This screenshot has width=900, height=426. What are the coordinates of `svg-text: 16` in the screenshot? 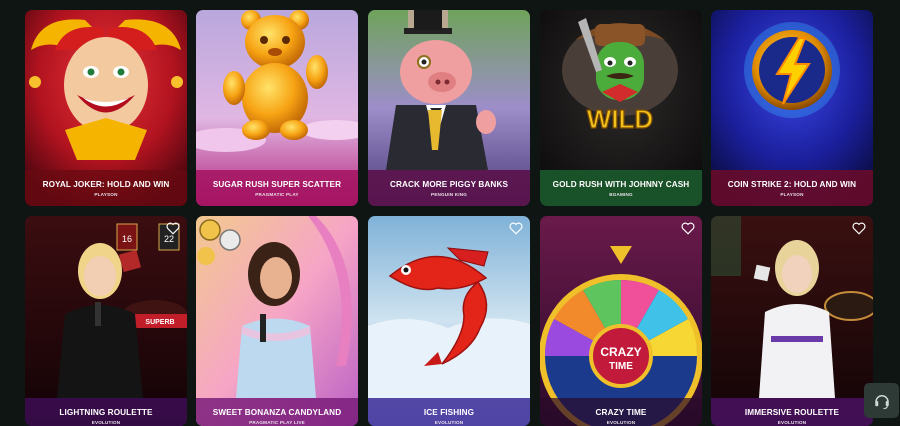 It's located at (127, 239).